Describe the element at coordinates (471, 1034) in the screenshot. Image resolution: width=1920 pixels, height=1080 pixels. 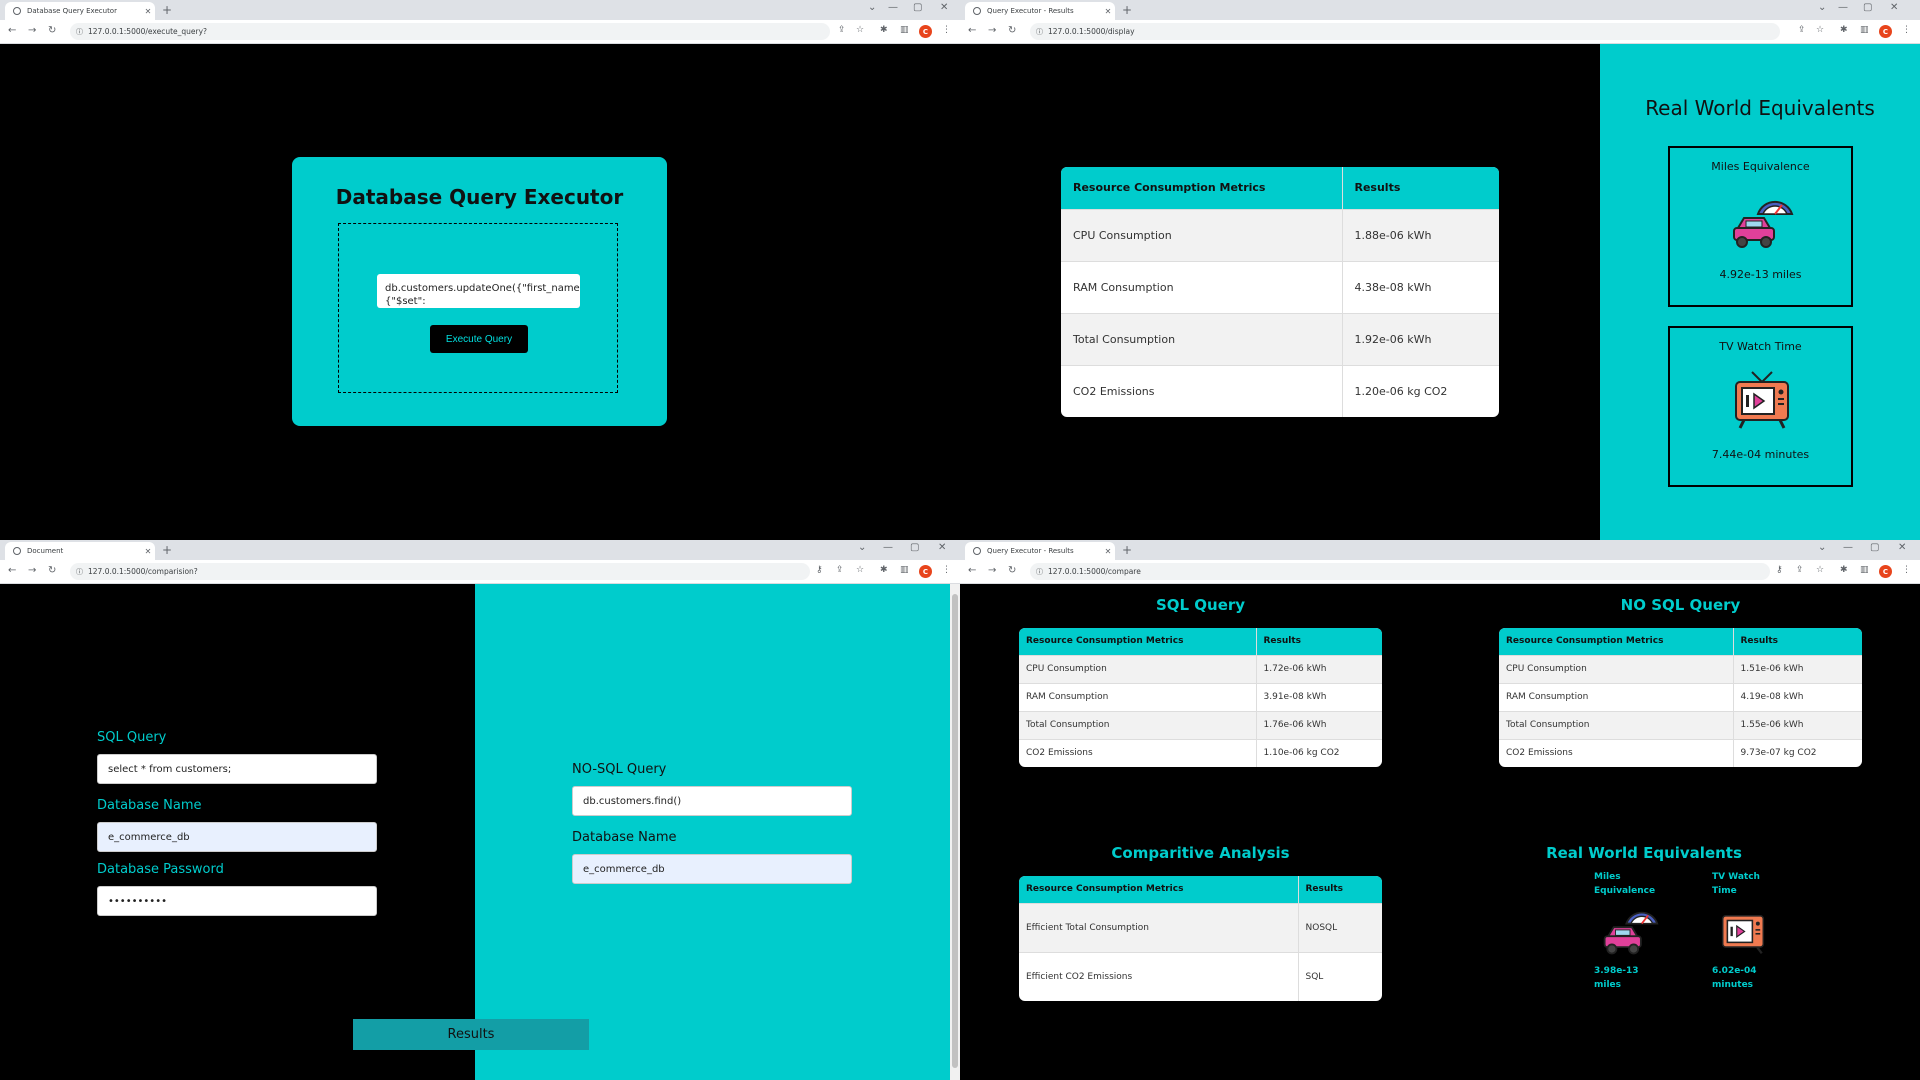
I see `results-button: Results` at that location.